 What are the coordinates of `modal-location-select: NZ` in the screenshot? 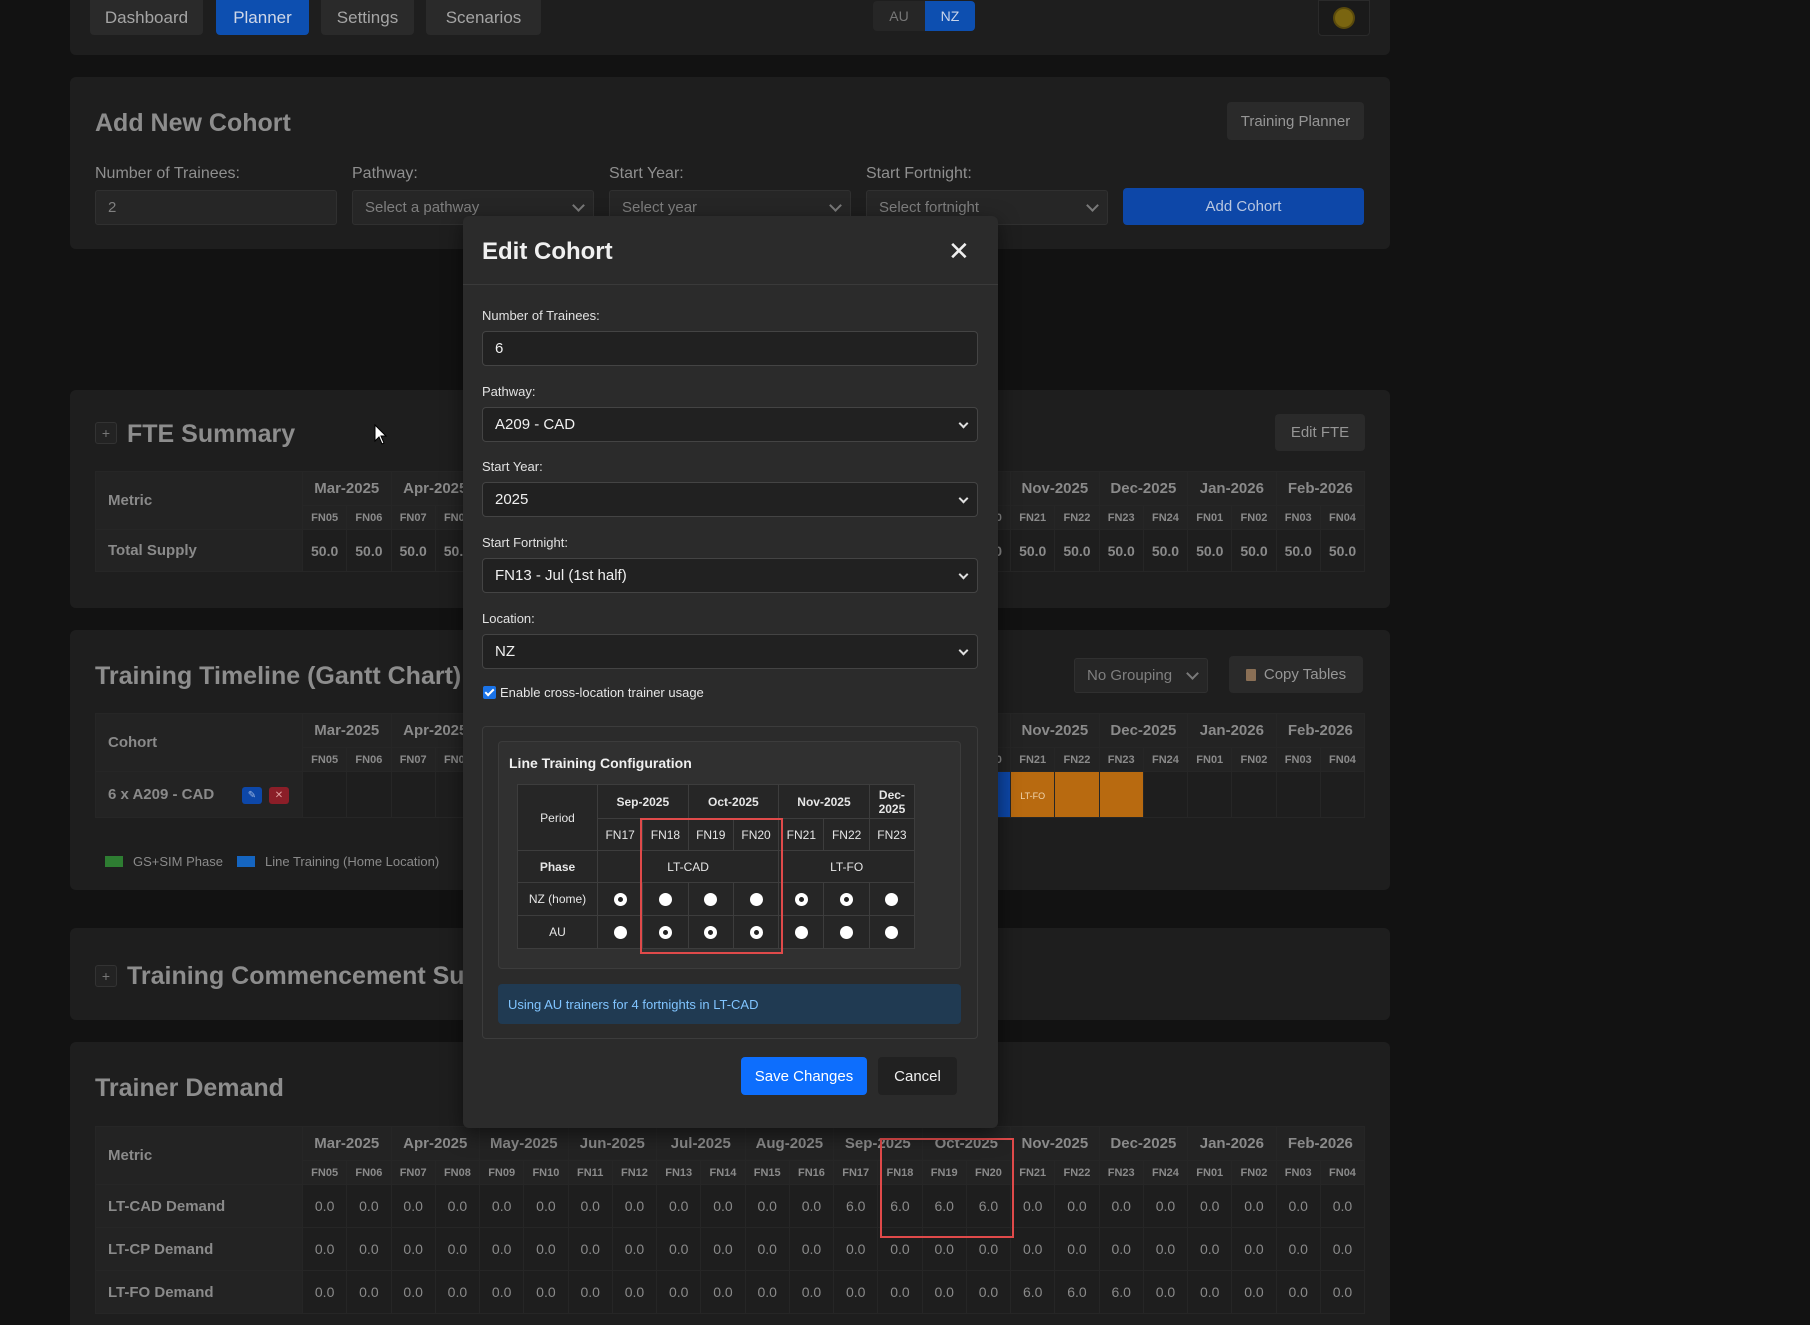 It's located at (730, 651).